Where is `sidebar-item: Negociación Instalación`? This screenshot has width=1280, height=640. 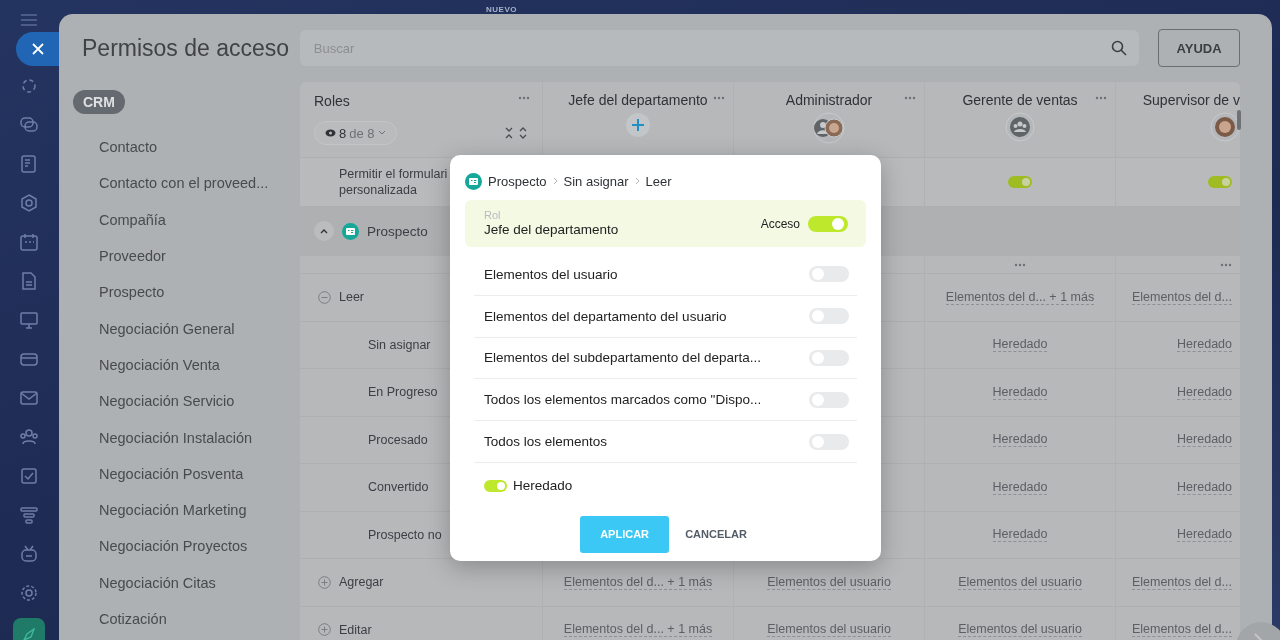
sidebar-item: Negociación Instalación is located at coordinates (186, 437).